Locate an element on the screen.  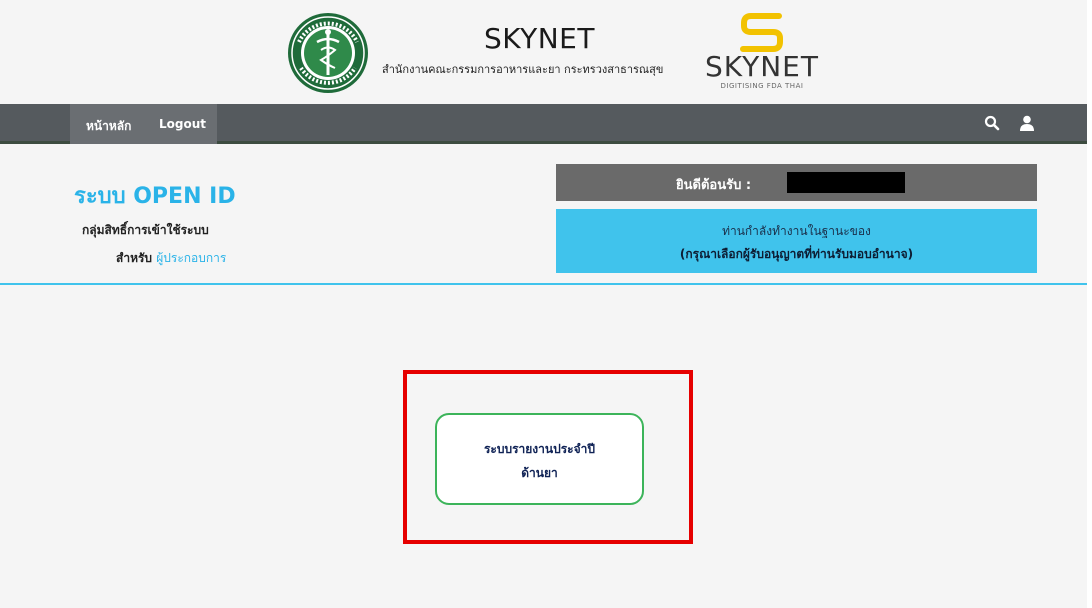
welcome-bar: ยินดีต้อนรับ : is located at coordinates (796, 182).